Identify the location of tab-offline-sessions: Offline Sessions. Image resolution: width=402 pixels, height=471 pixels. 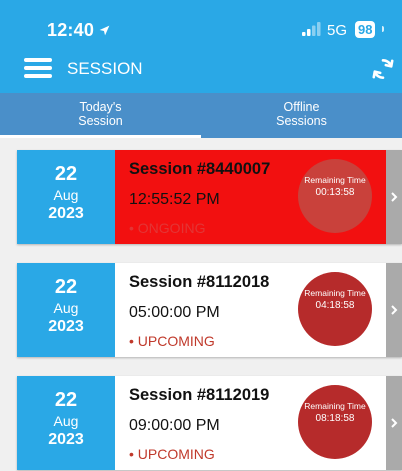
(301, 115).